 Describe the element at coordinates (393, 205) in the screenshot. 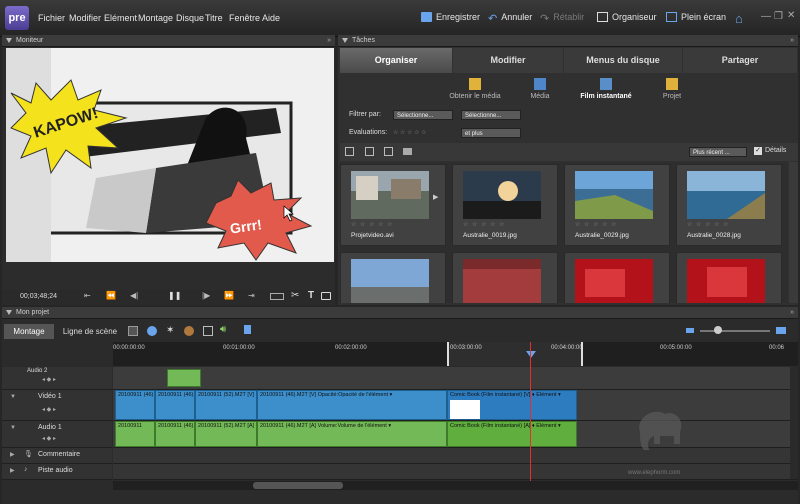

I see `media-thumb: ▶ ☆ ☆ ☆ ☆ ☆ Projetvideo.avi` at that location.